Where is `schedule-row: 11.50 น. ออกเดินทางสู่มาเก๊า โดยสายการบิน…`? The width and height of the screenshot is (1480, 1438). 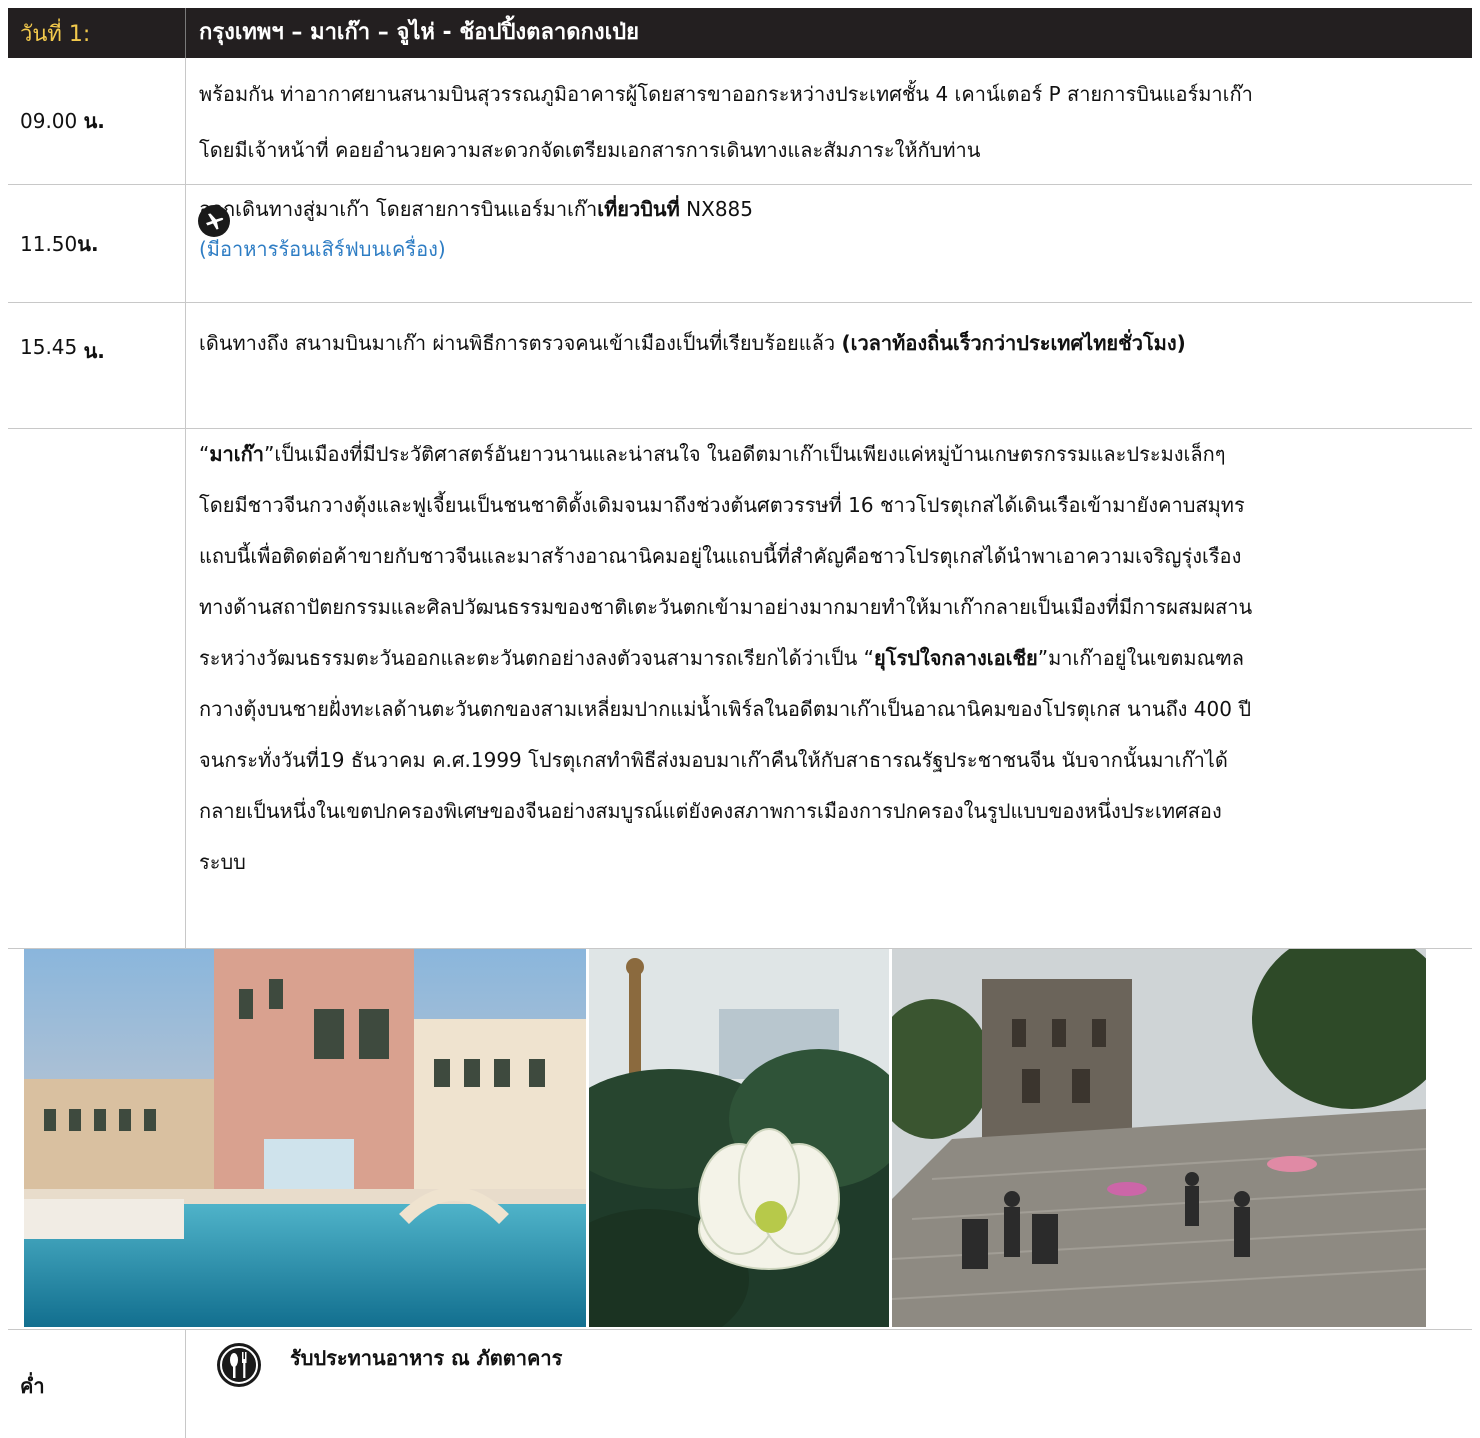 schedule-row: 11.50 น. ออกเดินทางสู่มาเก๊า โดยสายการบิน… is located at coordinates (740, 244).